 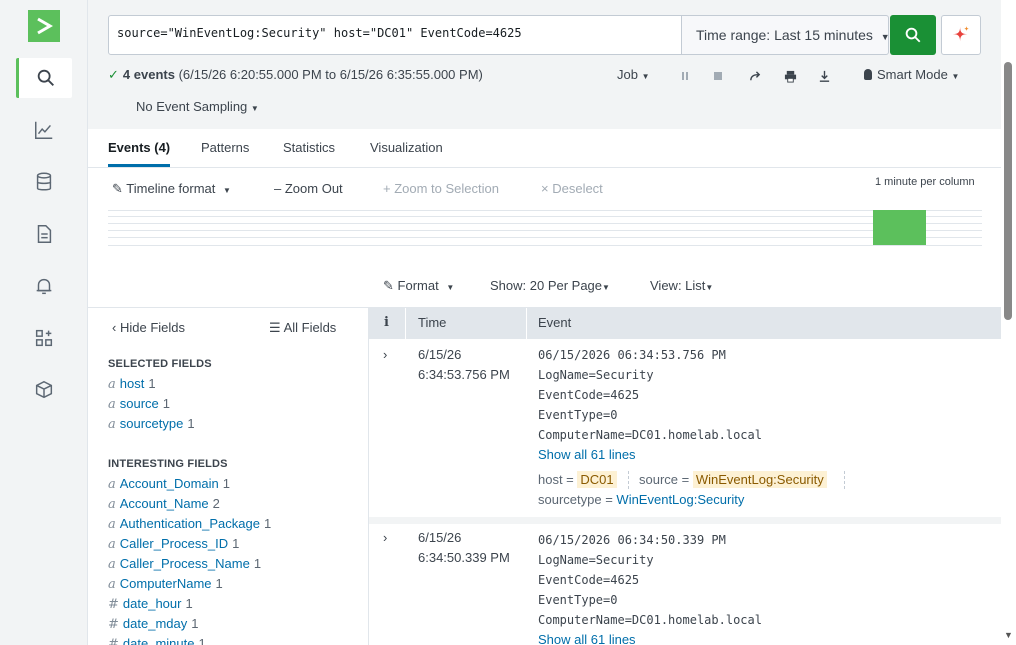 What do you see at coordinates (139, 404) in the screenshot?
I see `field-item: a source 1` at bounding box center [139, 404].